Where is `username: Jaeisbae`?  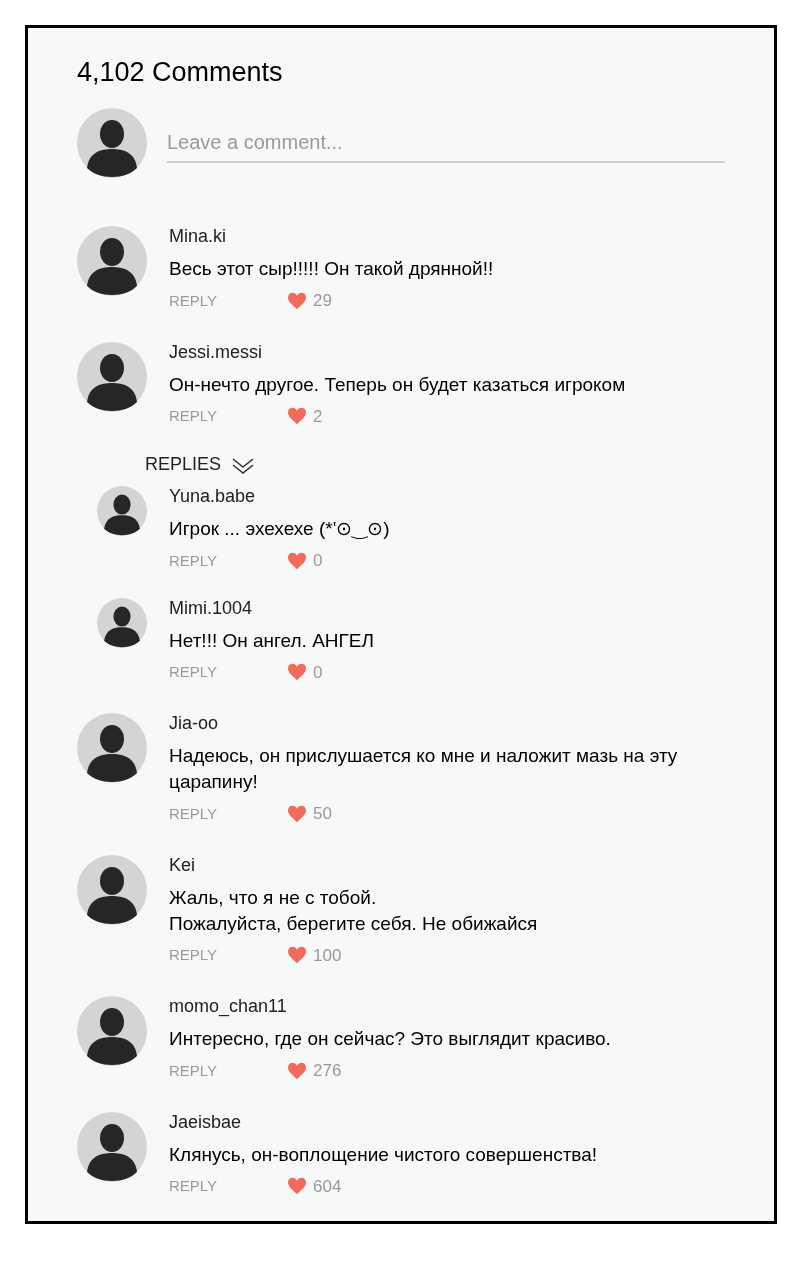 username: Jaeisbae is located at coordinates (206, 1122).